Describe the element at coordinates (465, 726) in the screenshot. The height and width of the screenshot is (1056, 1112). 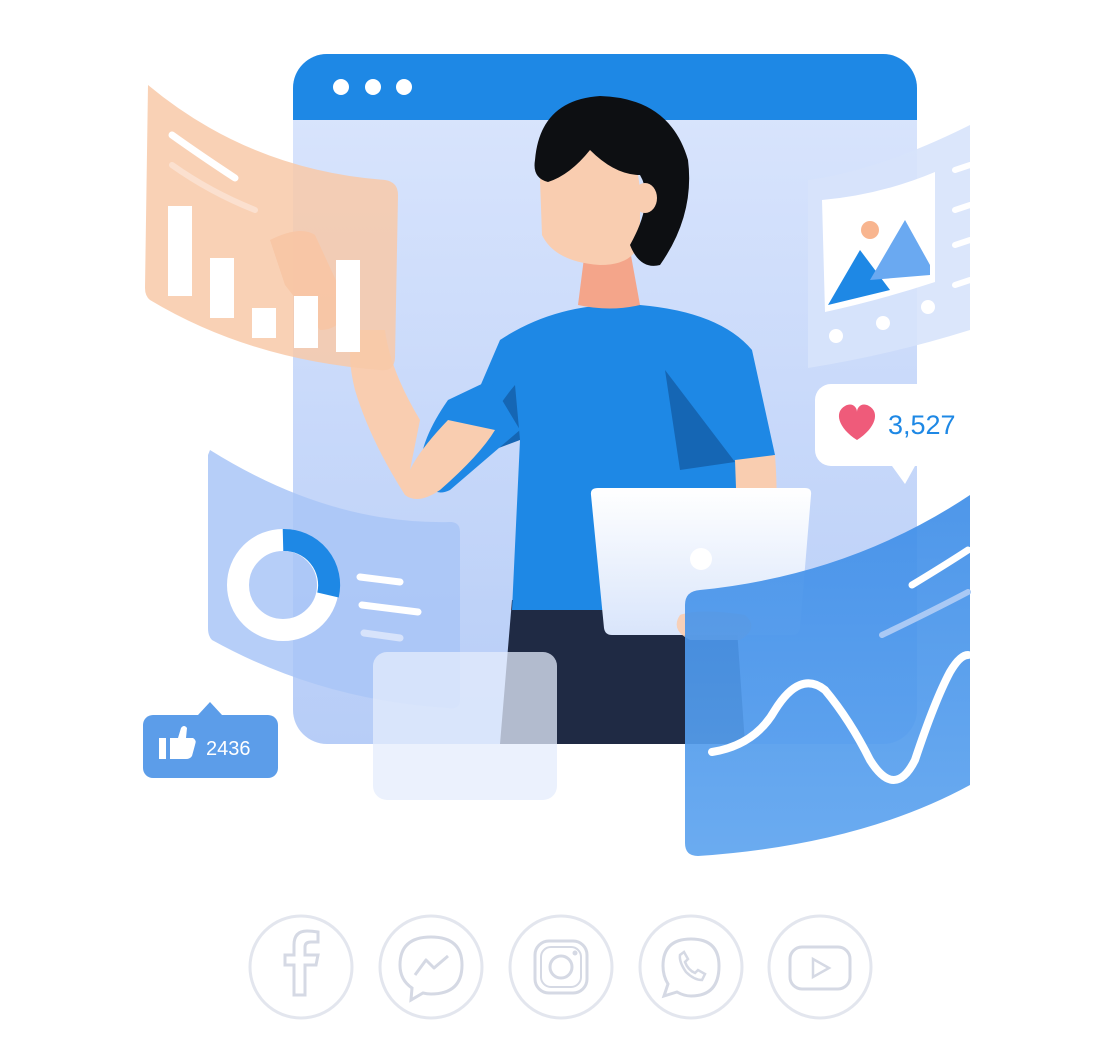
I see `glass-card` at that location.